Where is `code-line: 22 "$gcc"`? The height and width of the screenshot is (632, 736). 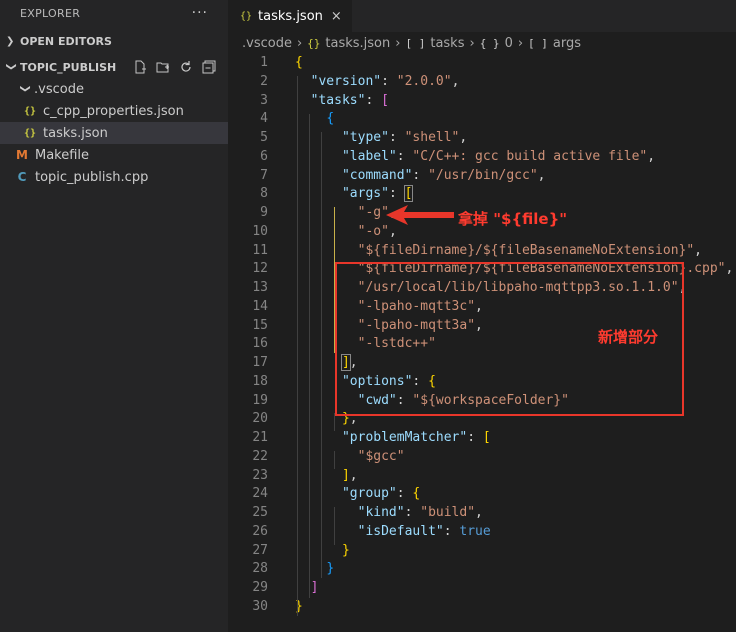 code-line: 22 "$gcc" is located at coordinates (328, 456).